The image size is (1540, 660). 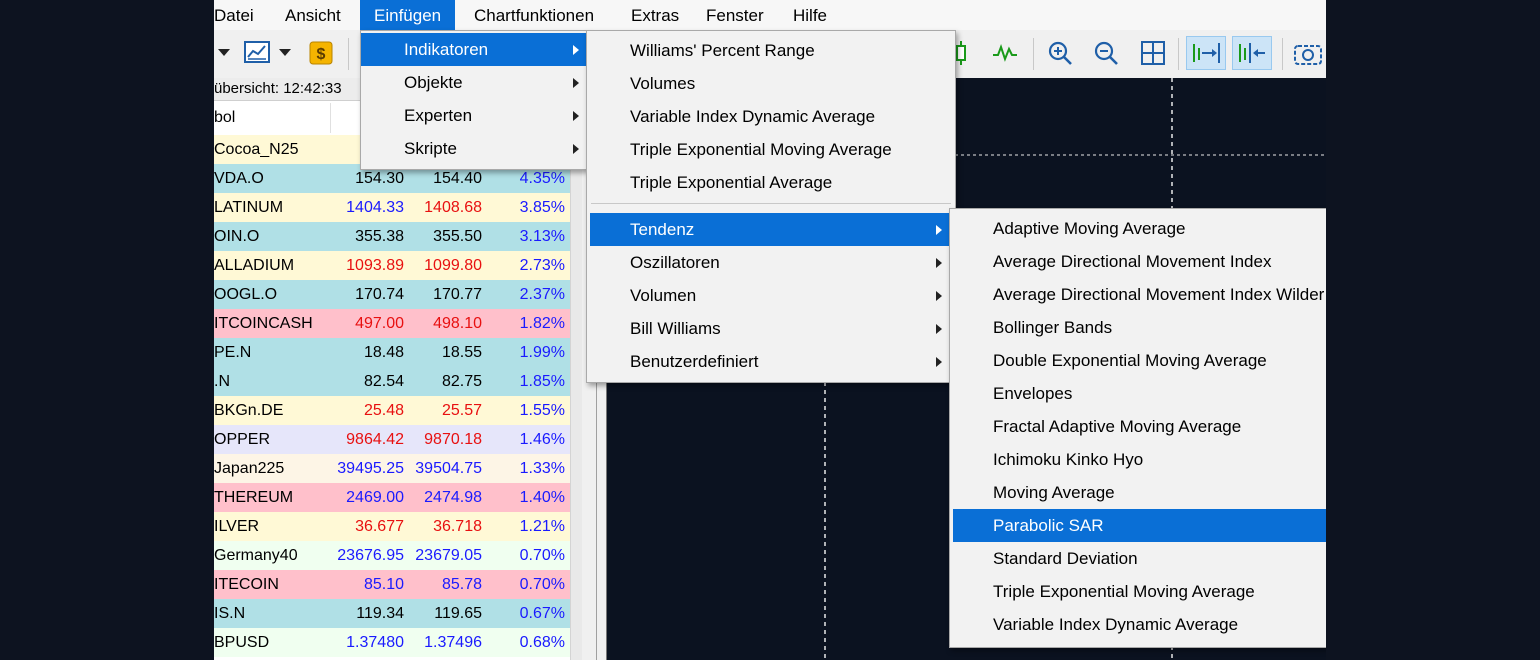 I want to click on menu-item-indikatoren: Indikatoren, so click(x=474, y=49).